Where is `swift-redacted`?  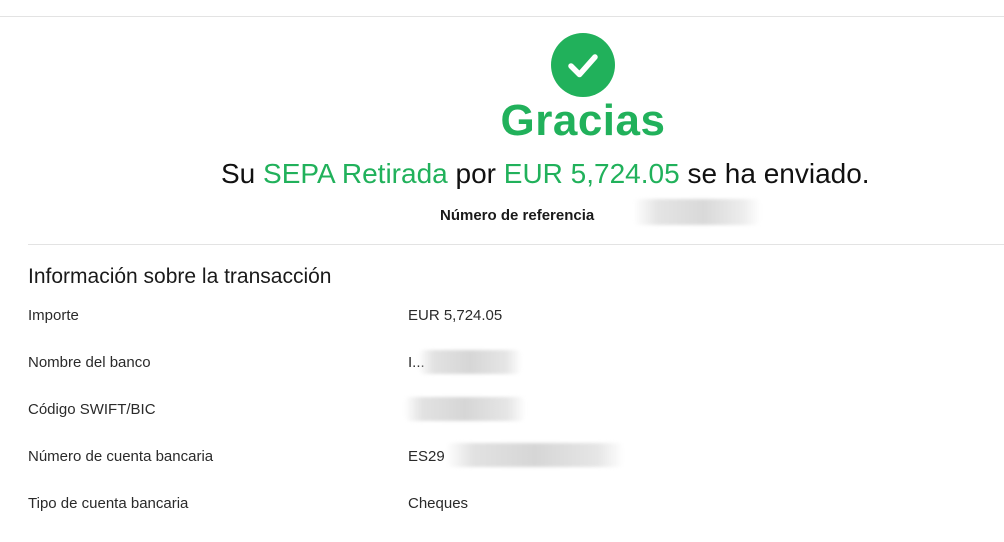 swift-redacted is located at coordinates (465, 409).